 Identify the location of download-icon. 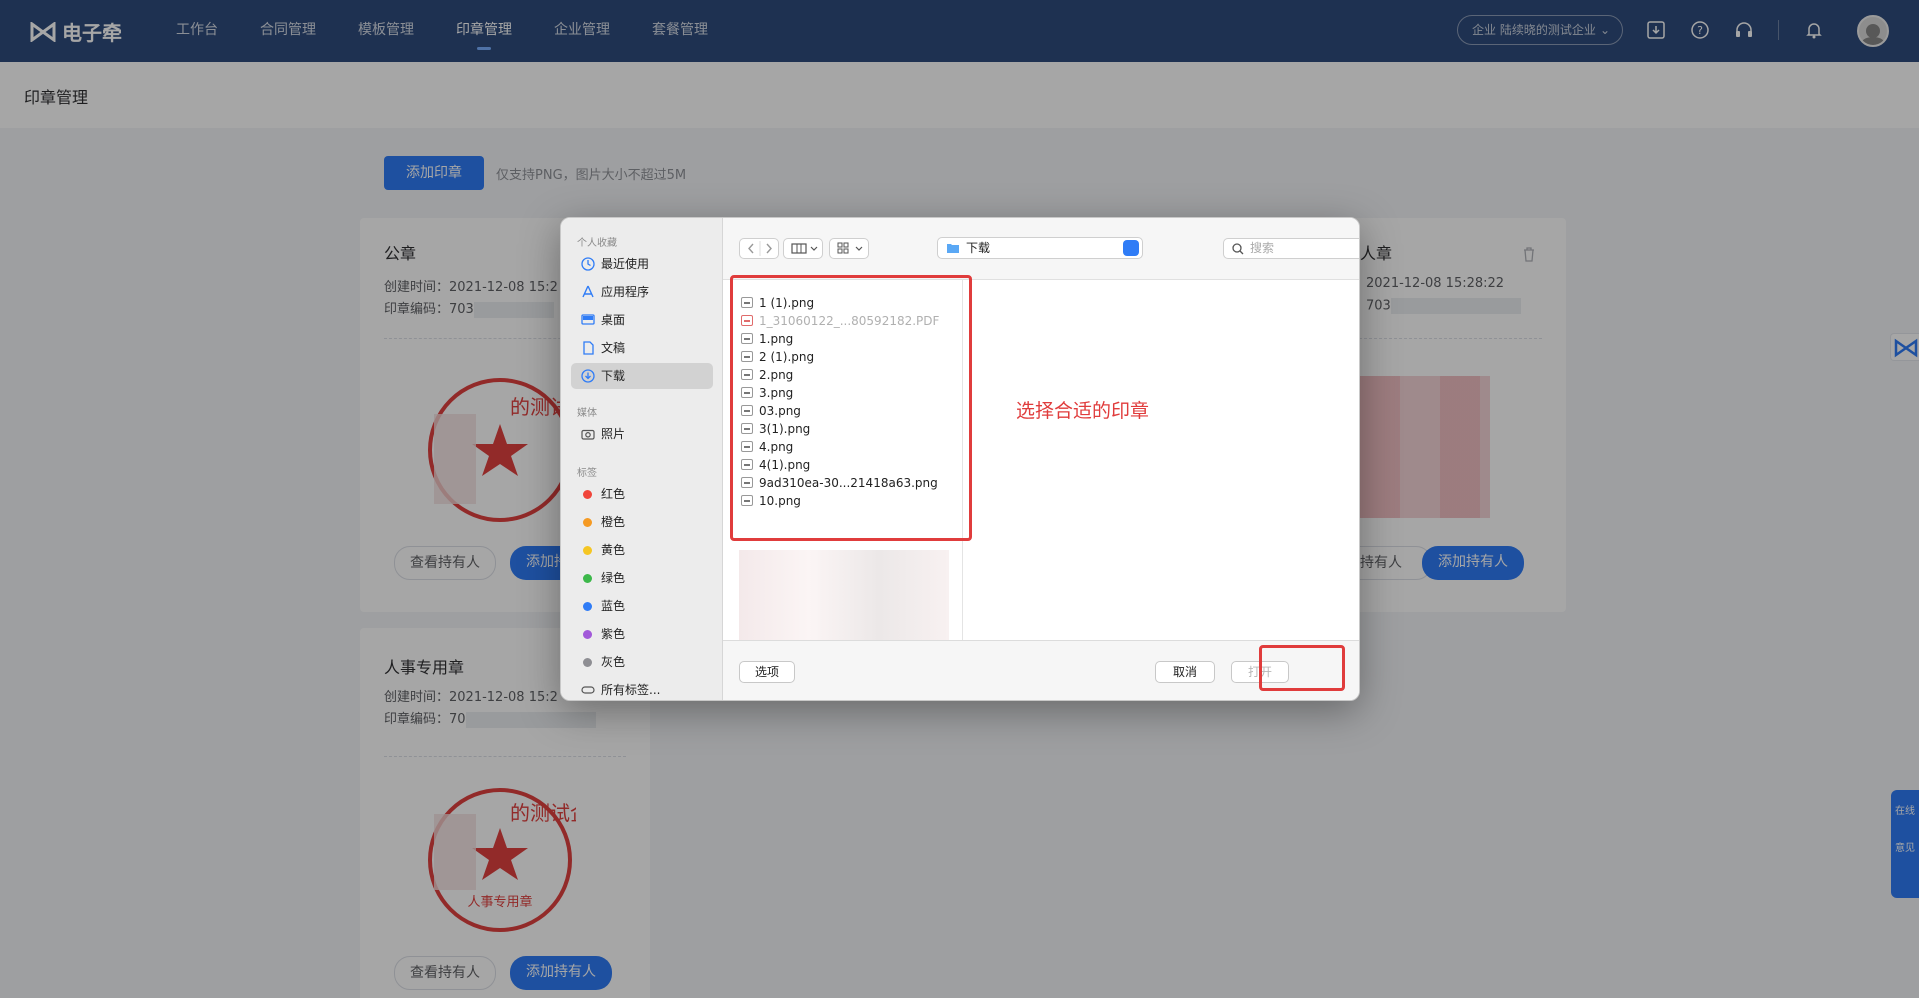
(588, 376).